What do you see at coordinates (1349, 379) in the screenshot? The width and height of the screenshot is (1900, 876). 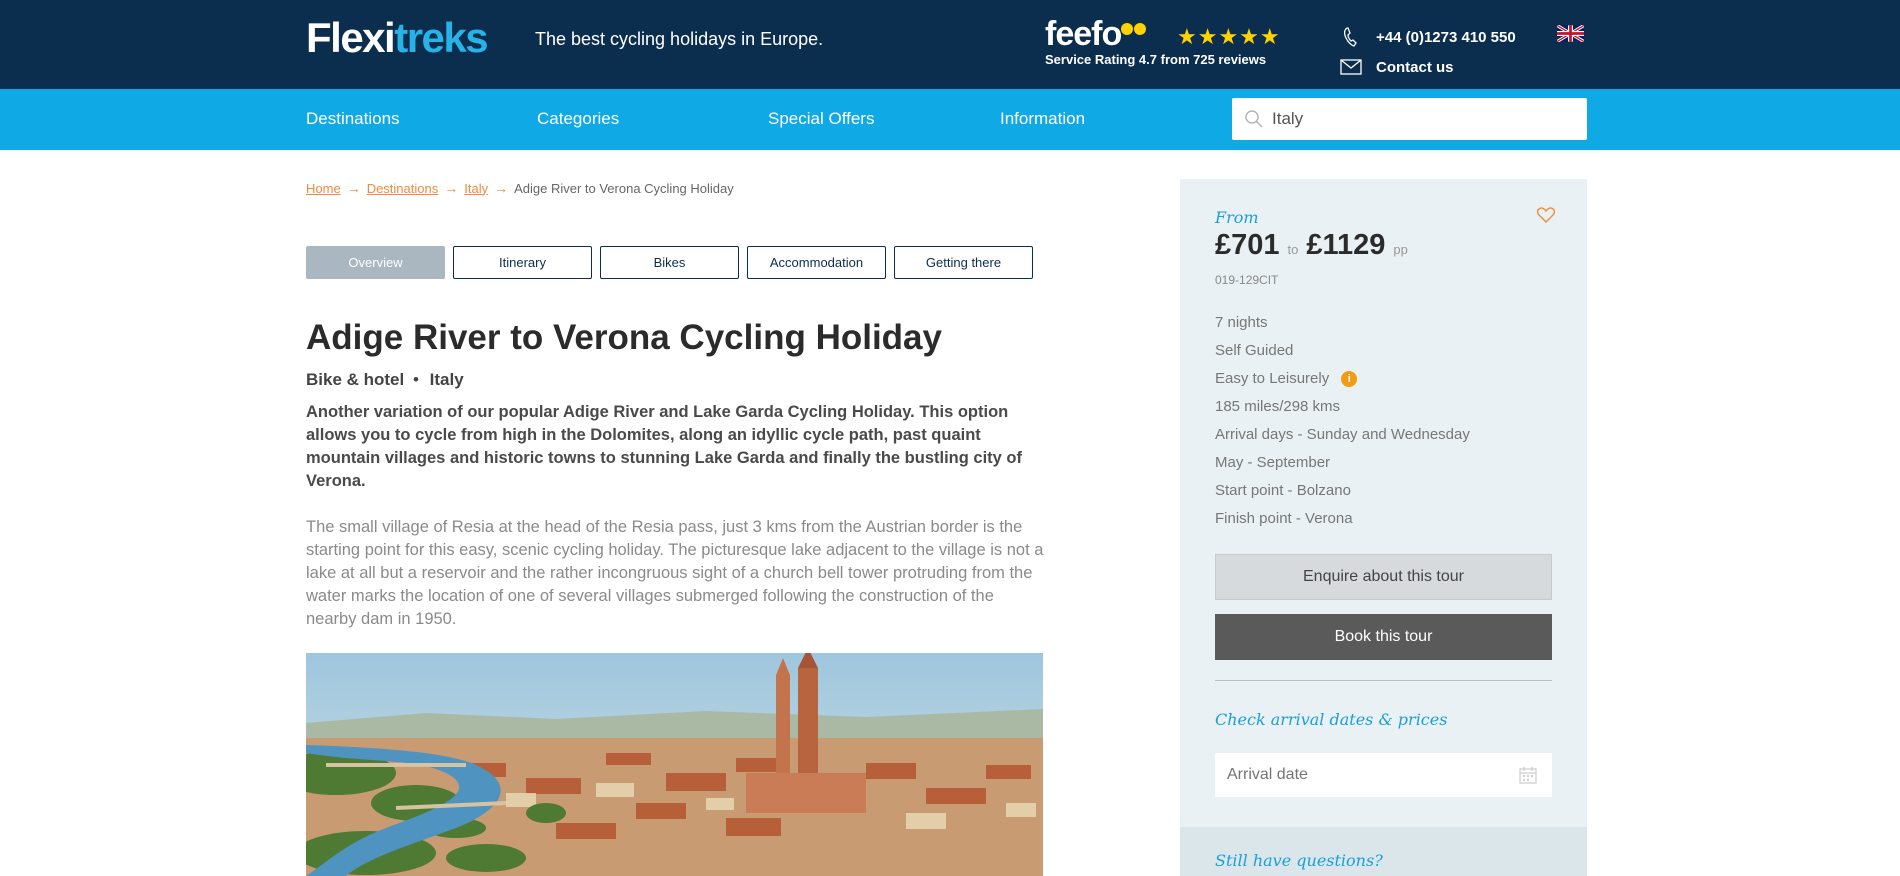 I see `info-icon: i` at bounding box center [1349, 379].